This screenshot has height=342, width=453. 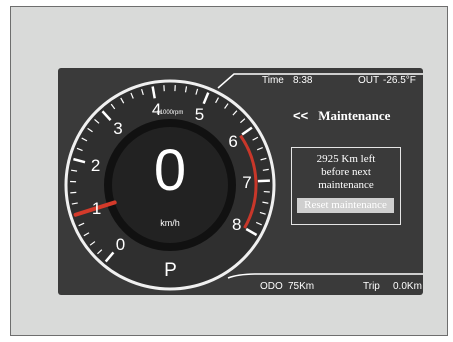 I want to click on speed-unit-label: km/h, so click(x=170, y=223).